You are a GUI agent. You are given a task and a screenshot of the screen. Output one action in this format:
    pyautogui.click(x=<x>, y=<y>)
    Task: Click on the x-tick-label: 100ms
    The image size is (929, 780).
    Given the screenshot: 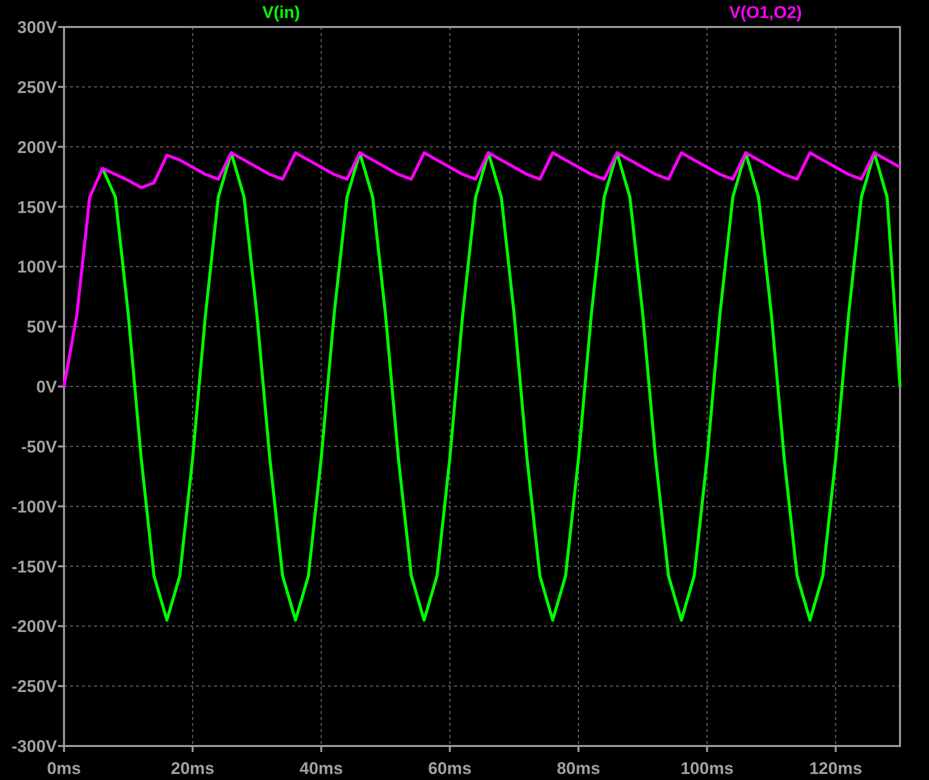 What is the action you would take?
    pyautogui.click(x=707, y=768)
    